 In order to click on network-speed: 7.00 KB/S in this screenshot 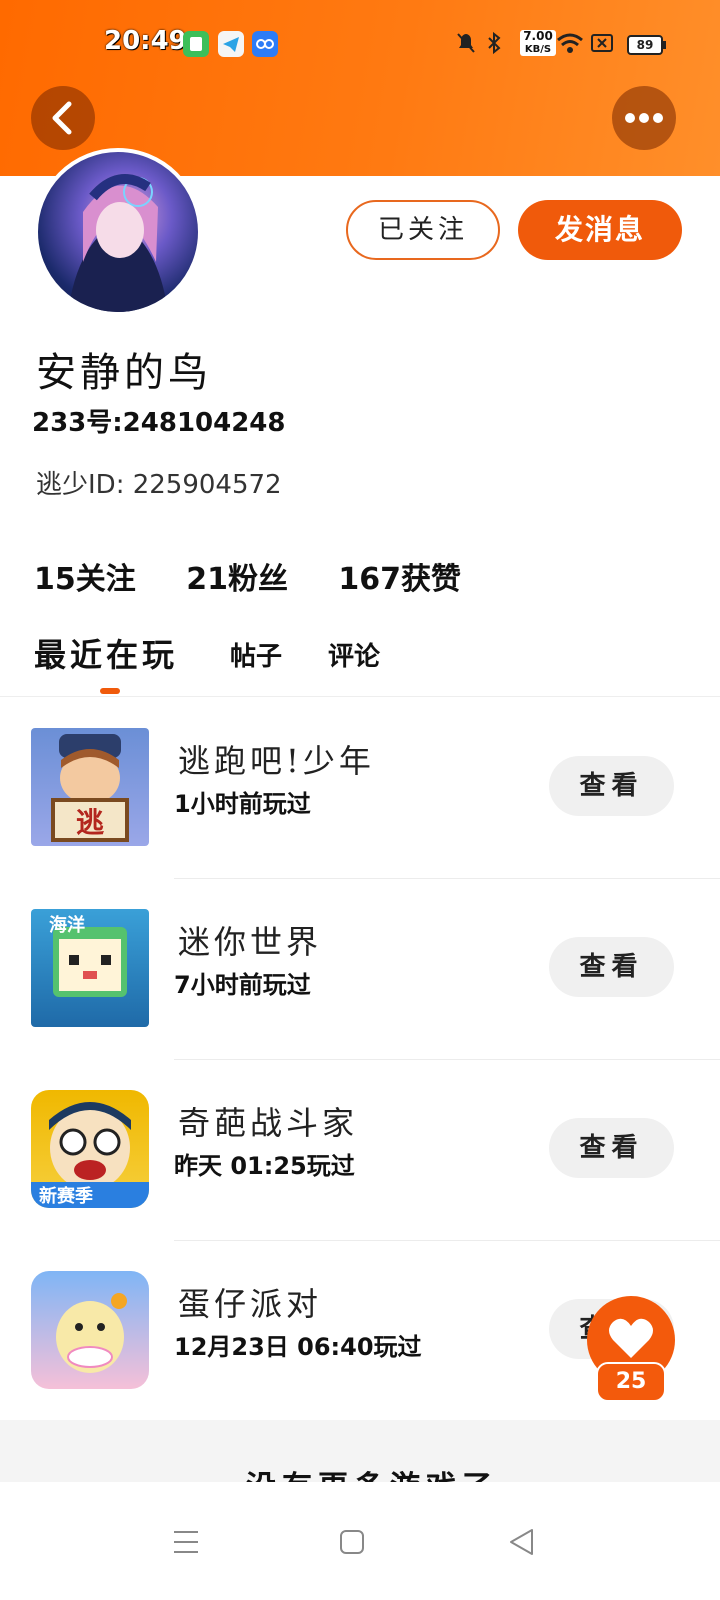, I will do `click(538, 43)`.